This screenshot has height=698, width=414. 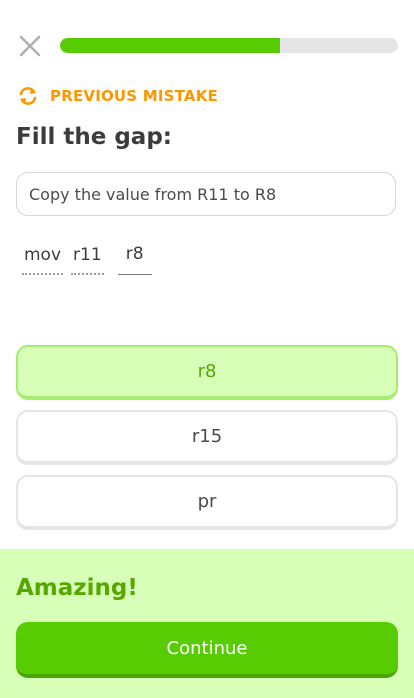 What do you see at coordinates (153, 194) in the screenshot?
I see `exercise-prompt-text: Copy the value from R11 to R8` at bounding box center [153, 194].